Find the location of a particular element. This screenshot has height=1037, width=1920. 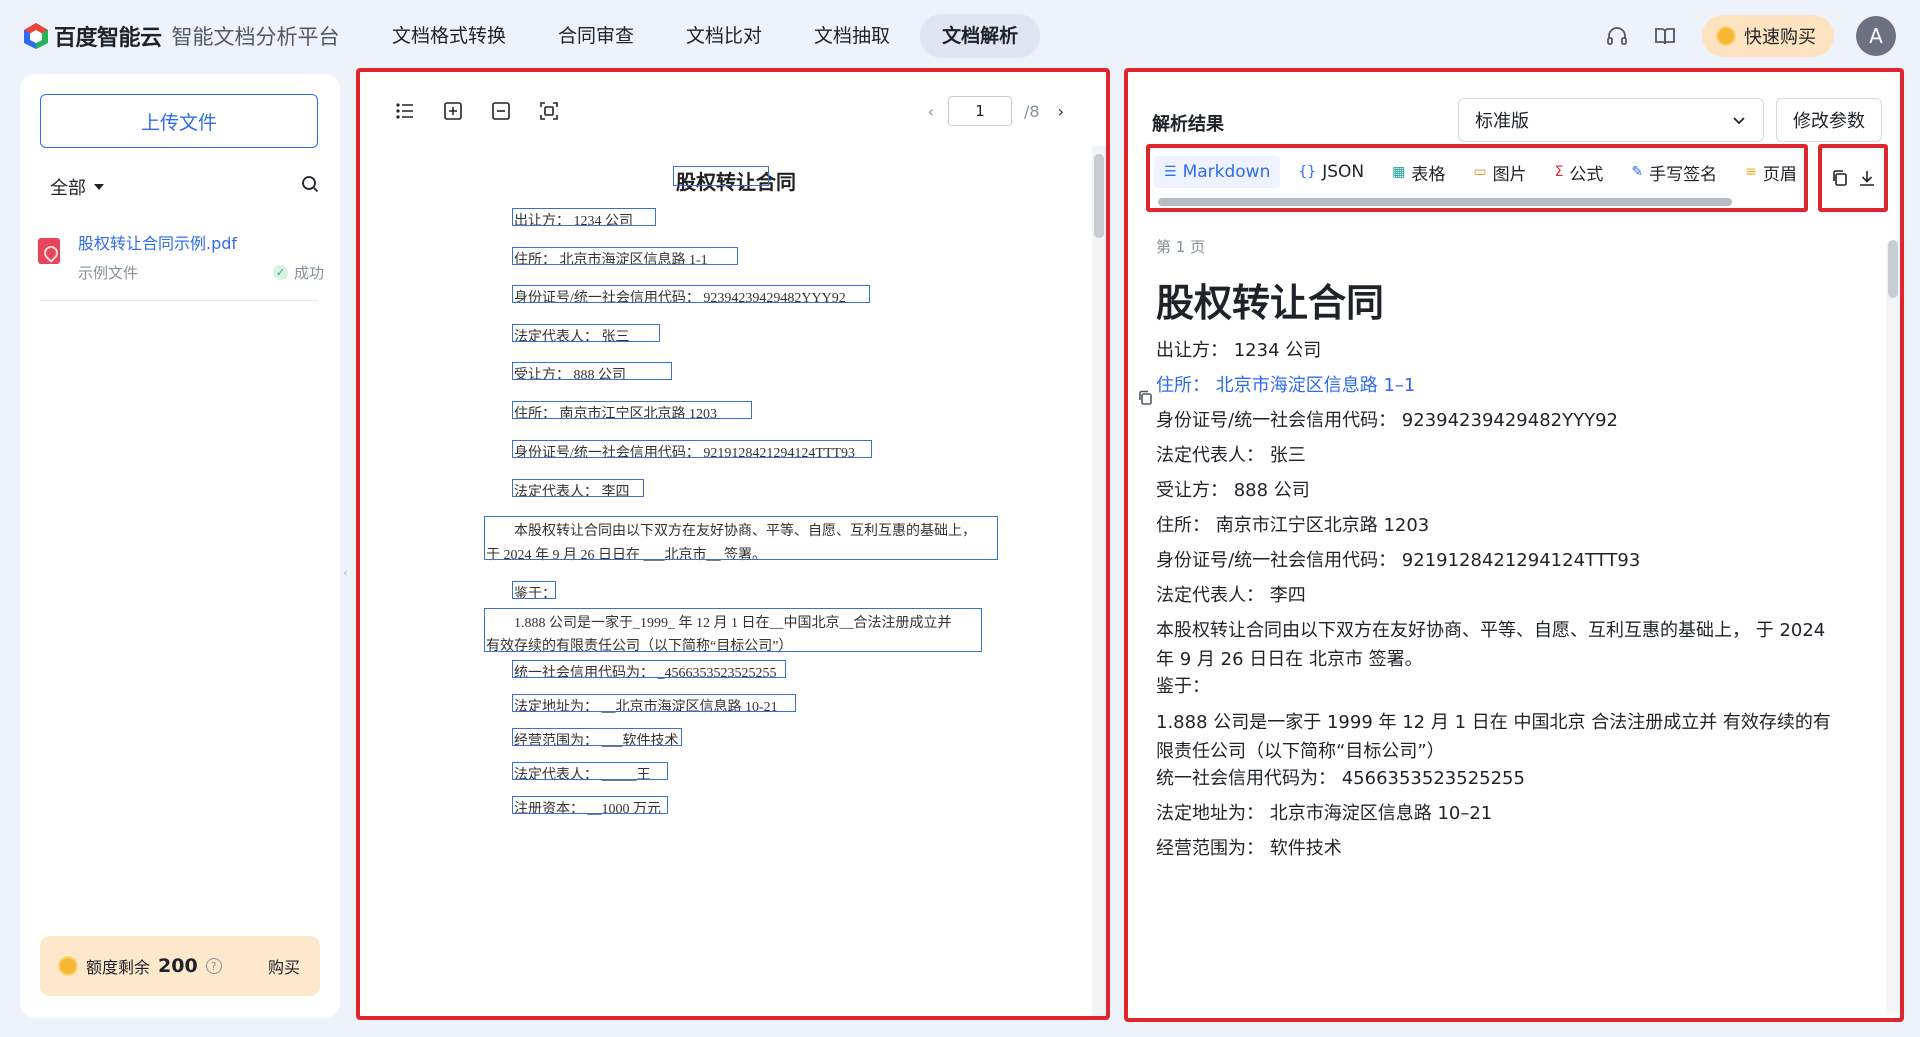

tab-list: ☰ Markdown {} JSON ▦ 表格 ▭ 图片 Σ 公式 ✎ 手写签名 ≡ 页眉 is located at coordinates (1479, 172).